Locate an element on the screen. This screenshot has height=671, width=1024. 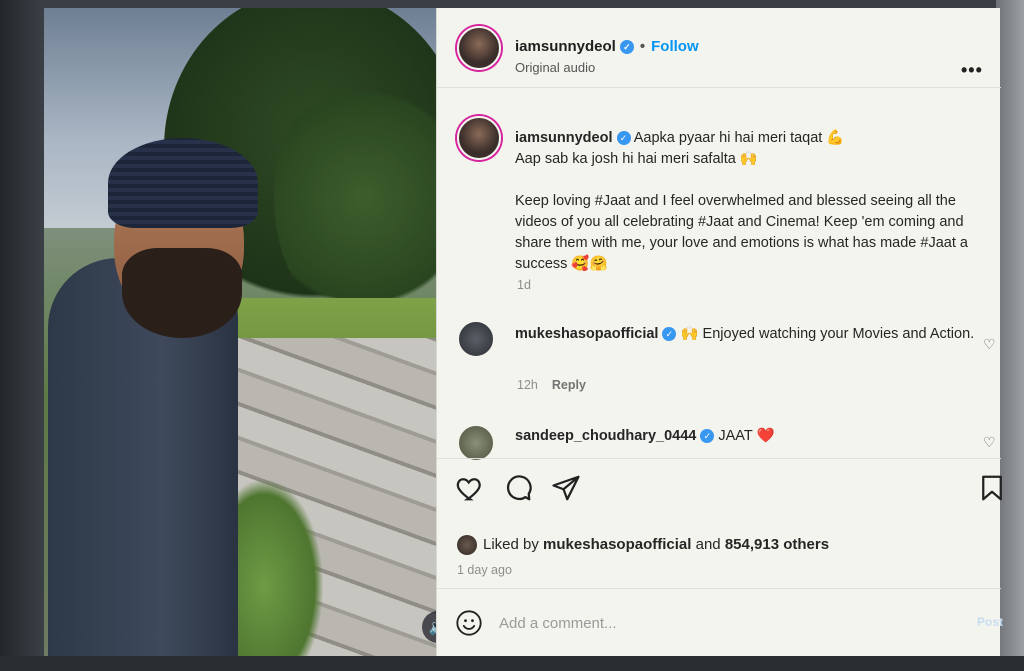
more-options-icon: ••• is located at coordinates (972, 70).